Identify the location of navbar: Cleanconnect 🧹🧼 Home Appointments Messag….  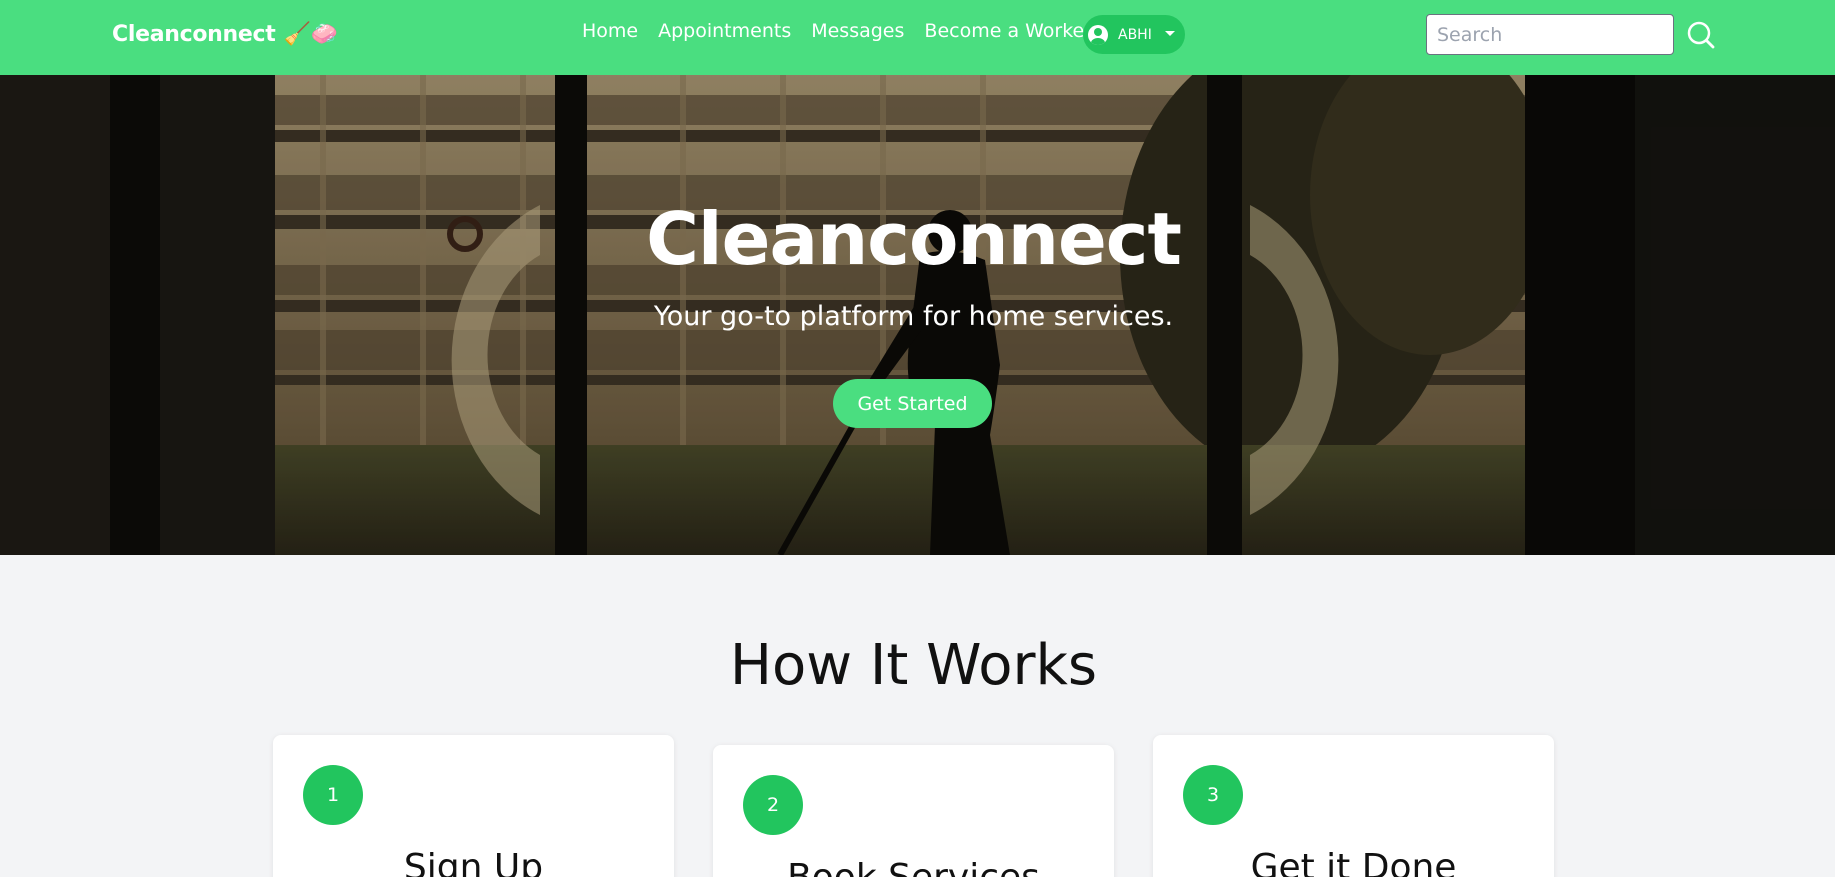
(917, 37).